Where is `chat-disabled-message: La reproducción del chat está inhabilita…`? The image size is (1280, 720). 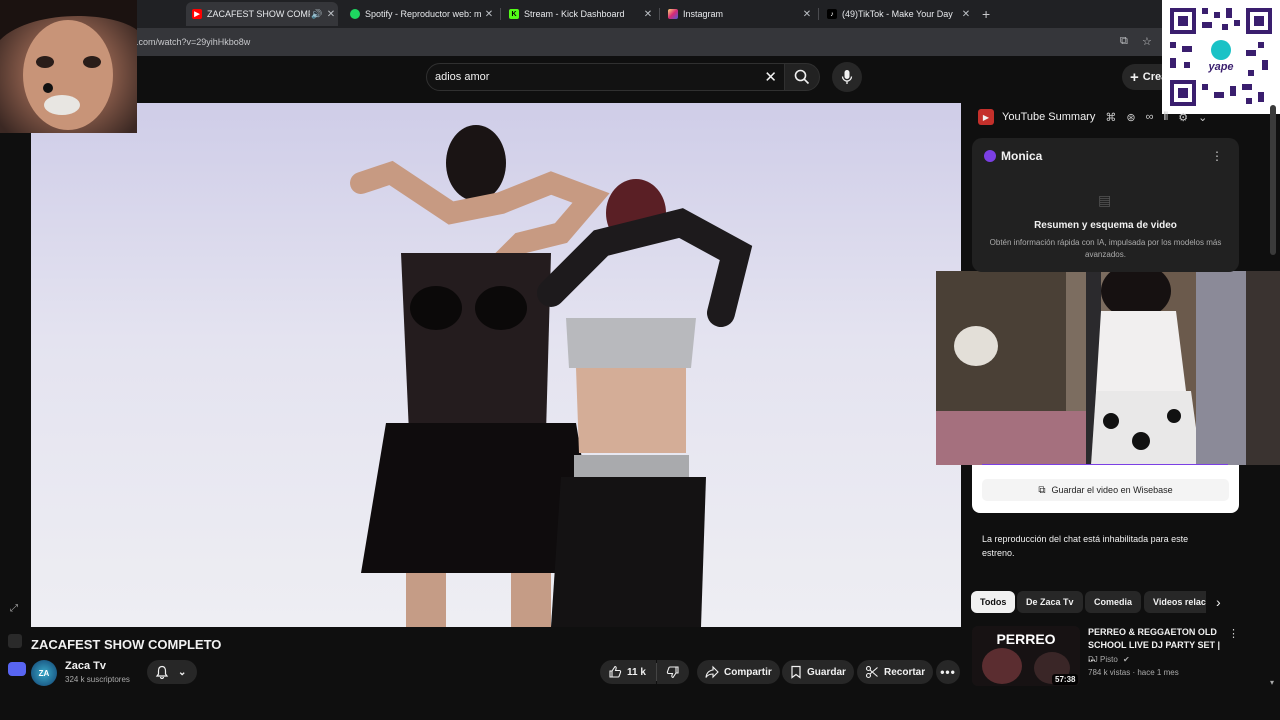
chat-disabled-message: La reproducción del chat está inhabilita… is located at coordinates (1085, 546).